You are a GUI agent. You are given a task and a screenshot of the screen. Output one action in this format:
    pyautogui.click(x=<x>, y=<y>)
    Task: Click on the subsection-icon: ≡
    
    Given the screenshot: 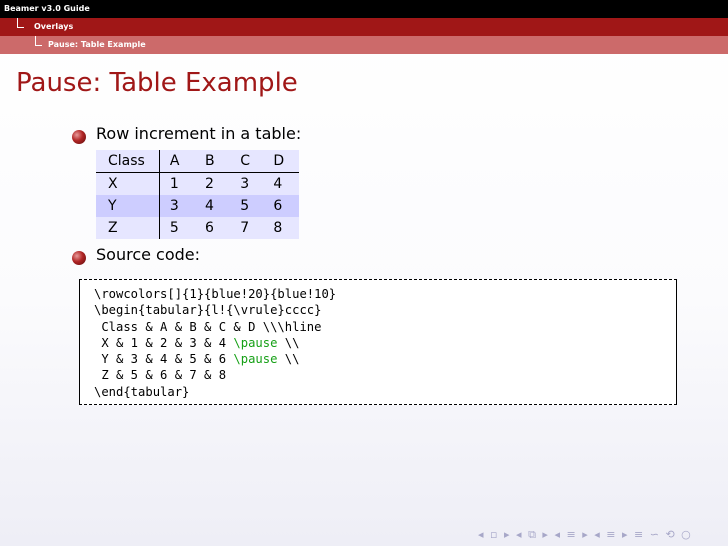 What is the action you would take?
    pyautogui.click(x=570, y=534)
    